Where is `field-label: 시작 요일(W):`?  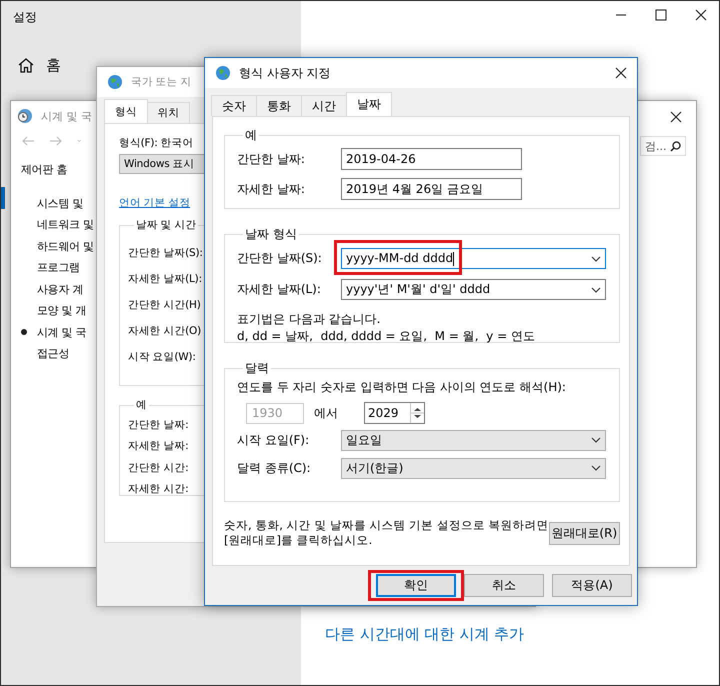
field-label: 시작 요일(W): is located at coordinates (162, 357).